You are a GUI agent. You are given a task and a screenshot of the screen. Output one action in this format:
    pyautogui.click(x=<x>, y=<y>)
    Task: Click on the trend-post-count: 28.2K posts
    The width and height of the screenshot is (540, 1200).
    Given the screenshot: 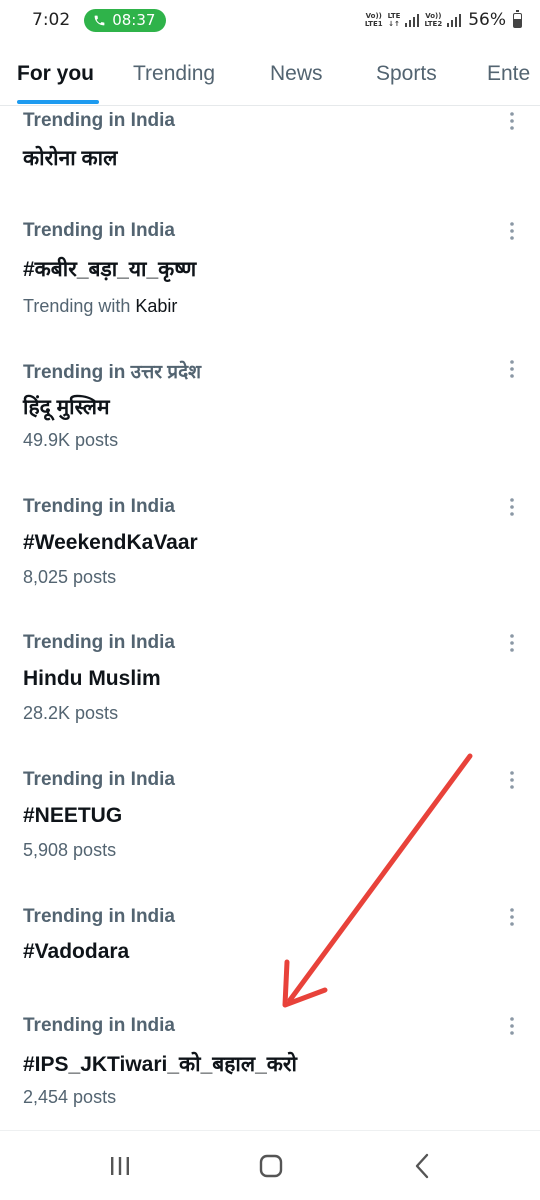 What is the action you would take?
    pyautogui.click(x=71, y=713)
    